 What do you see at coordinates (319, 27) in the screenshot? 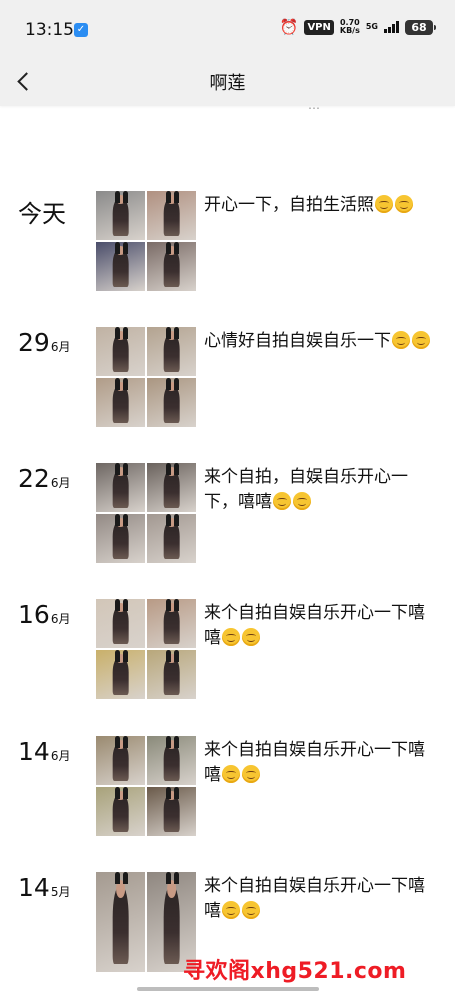
I see `vpn-badge: VPN` at bounding box center [319, 27].